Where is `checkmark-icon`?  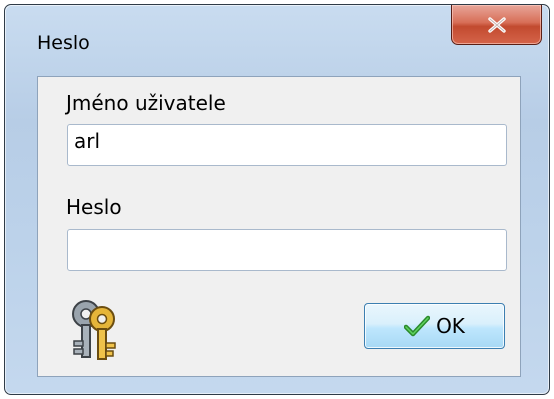
checkmark-icon is located at coordinates (417, 326).